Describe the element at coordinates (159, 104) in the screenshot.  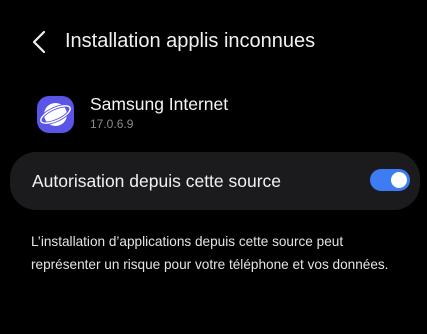
I see `app-name: Samsung Internet` at that location.